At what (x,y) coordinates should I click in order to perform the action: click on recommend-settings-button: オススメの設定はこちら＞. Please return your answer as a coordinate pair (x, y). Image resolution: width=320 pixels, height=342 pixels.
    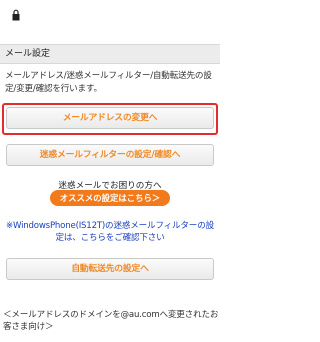
    Looking at the image, I should click on (110, 198).